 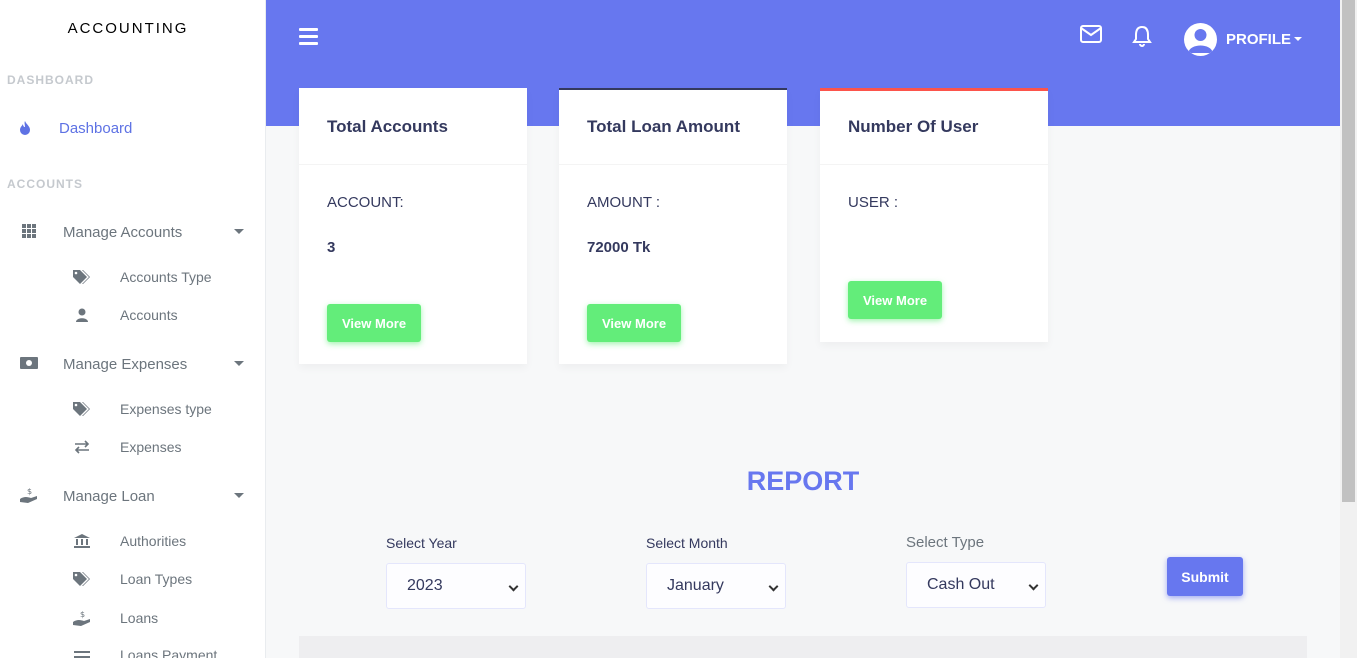 I want to click on type-select-value: Cash Out, so click(x=961, y=584).